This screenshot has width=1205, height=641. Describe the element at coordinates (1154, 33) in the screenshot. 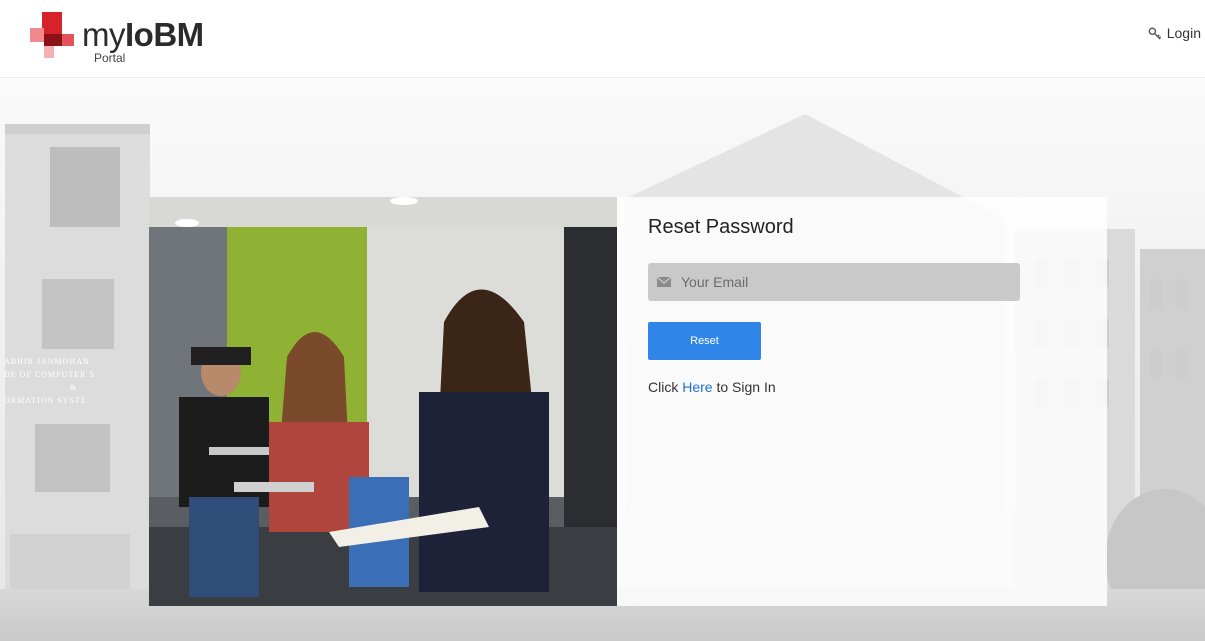

I see `key-icon` at that location.